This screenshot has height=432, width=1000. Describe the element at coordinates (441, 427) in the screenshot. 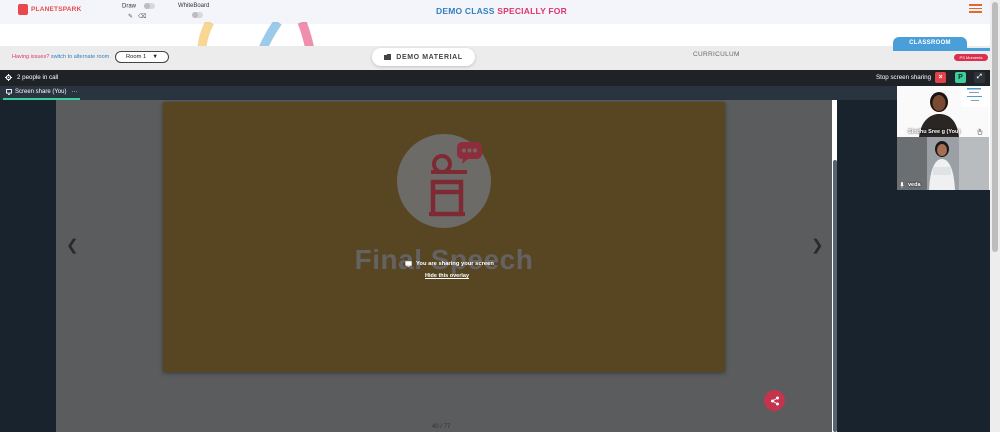

I see `slide-page-indicator: 40 / 77` at that location.